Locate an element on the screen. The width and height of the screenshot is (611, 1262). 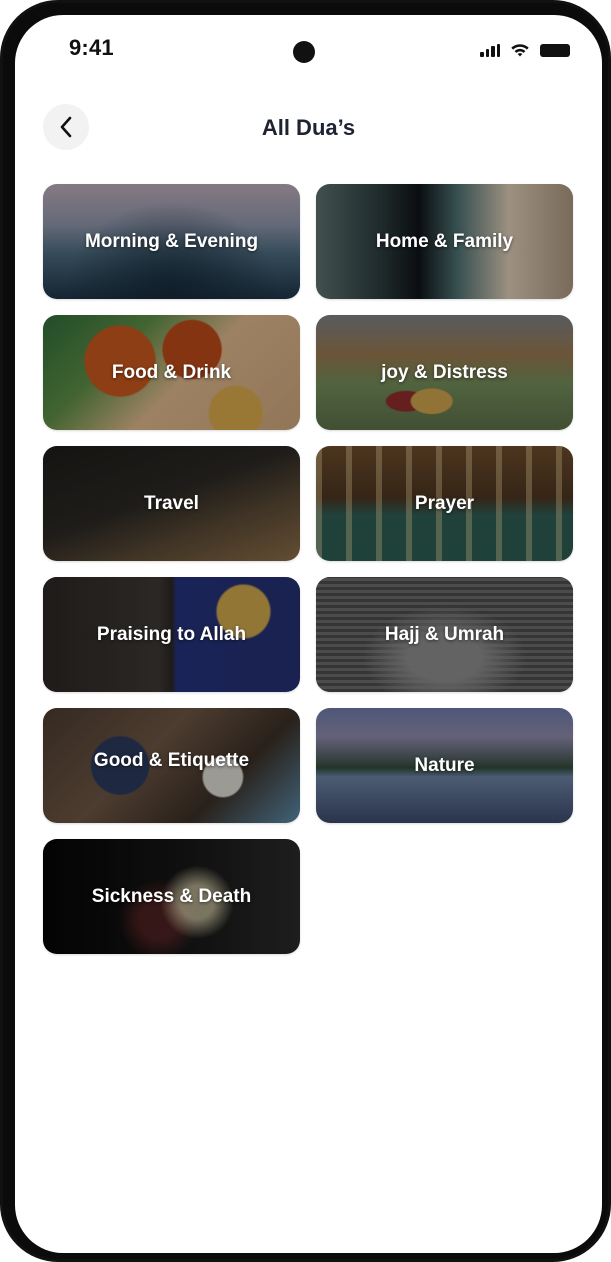
card-label: Sickness & Death is located at coordinates (171, 896).